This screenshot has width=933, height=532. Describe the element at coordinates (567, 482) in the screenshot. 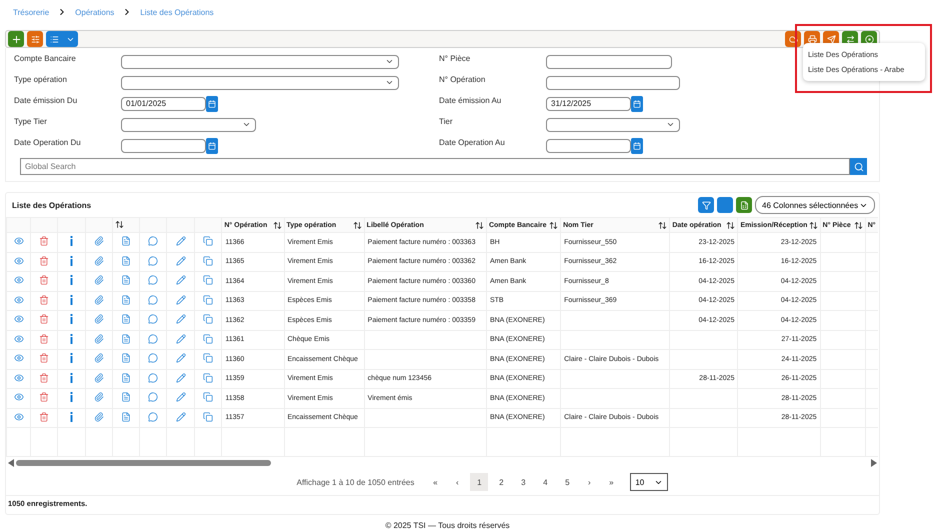

I see `page-button: 5` at that location.